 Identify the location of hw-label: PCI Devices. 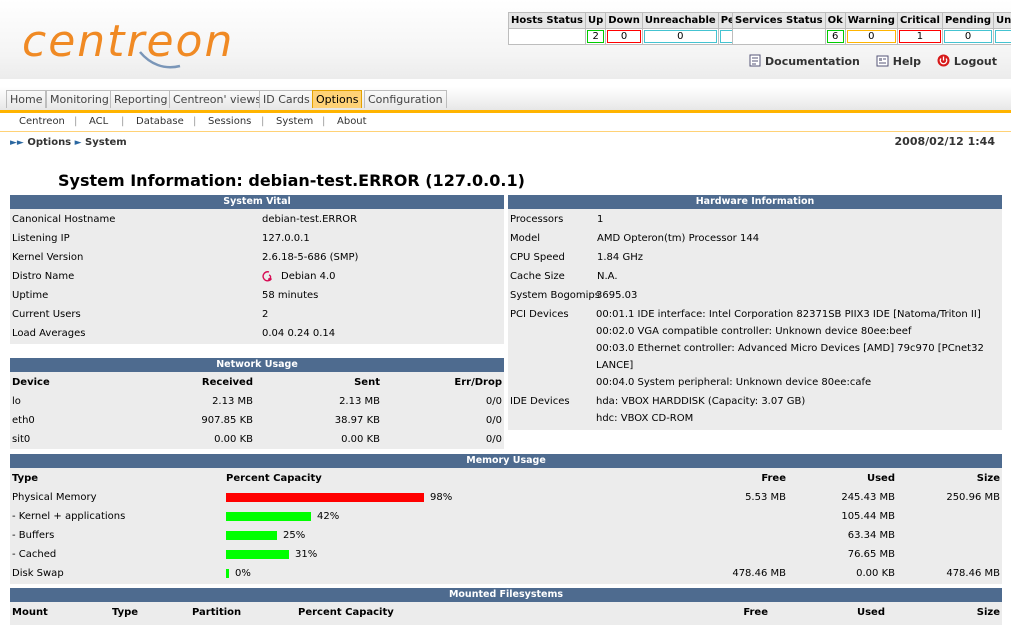
(539, 314).